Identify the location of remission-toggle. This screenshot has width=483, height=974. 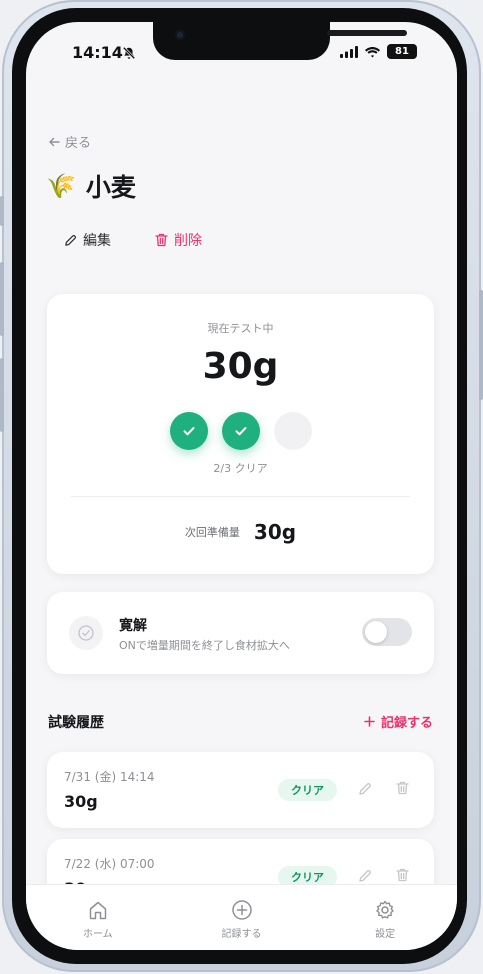
(387, 632).